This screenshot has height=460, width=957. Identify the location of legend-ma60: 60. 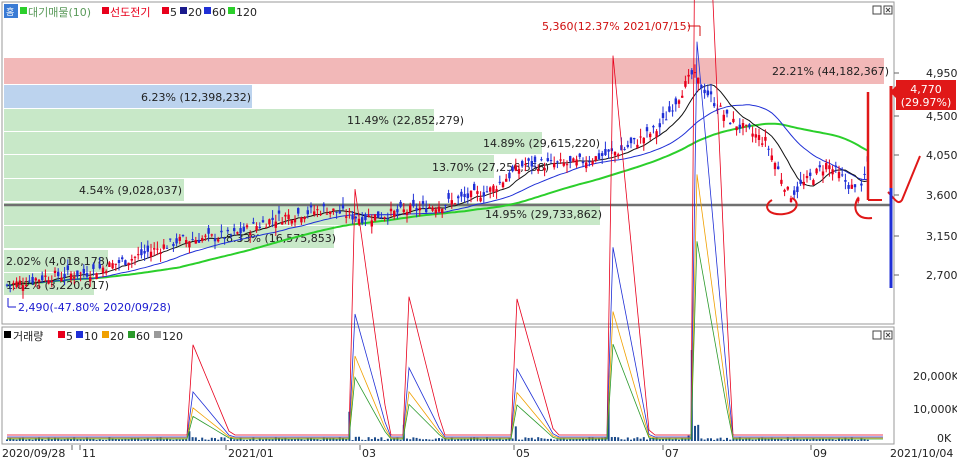
(219, 12).